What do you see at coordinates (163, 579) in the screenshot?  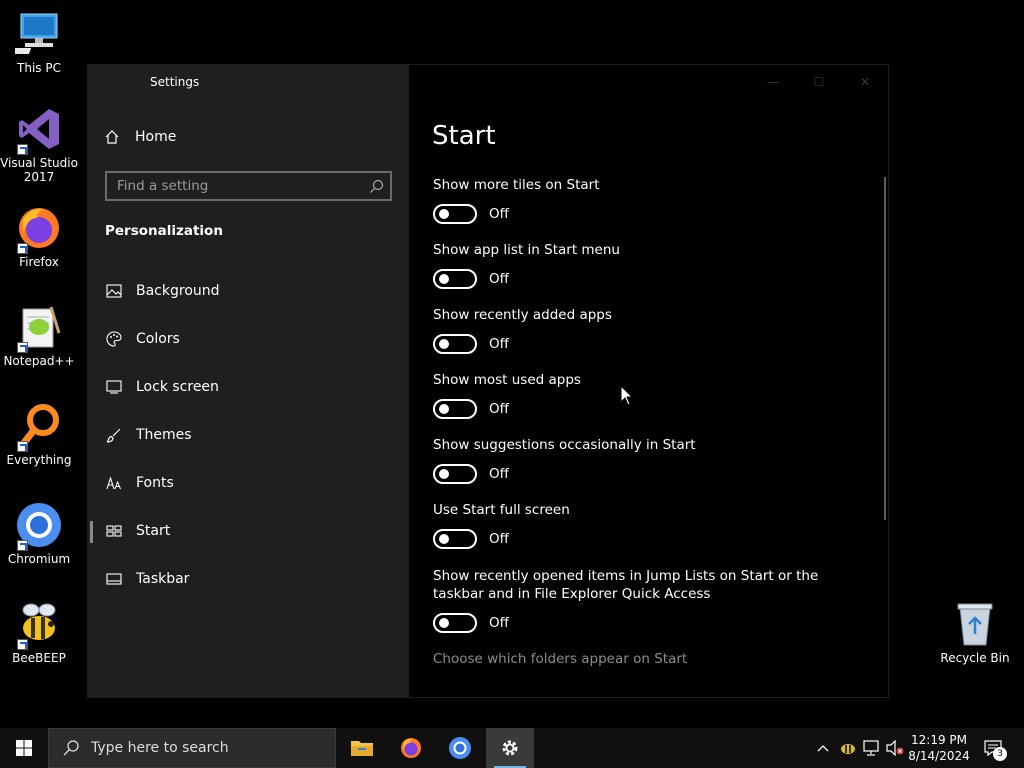 I see `sidebar-item-label: Taskbar` at bounding box center [163, 579].